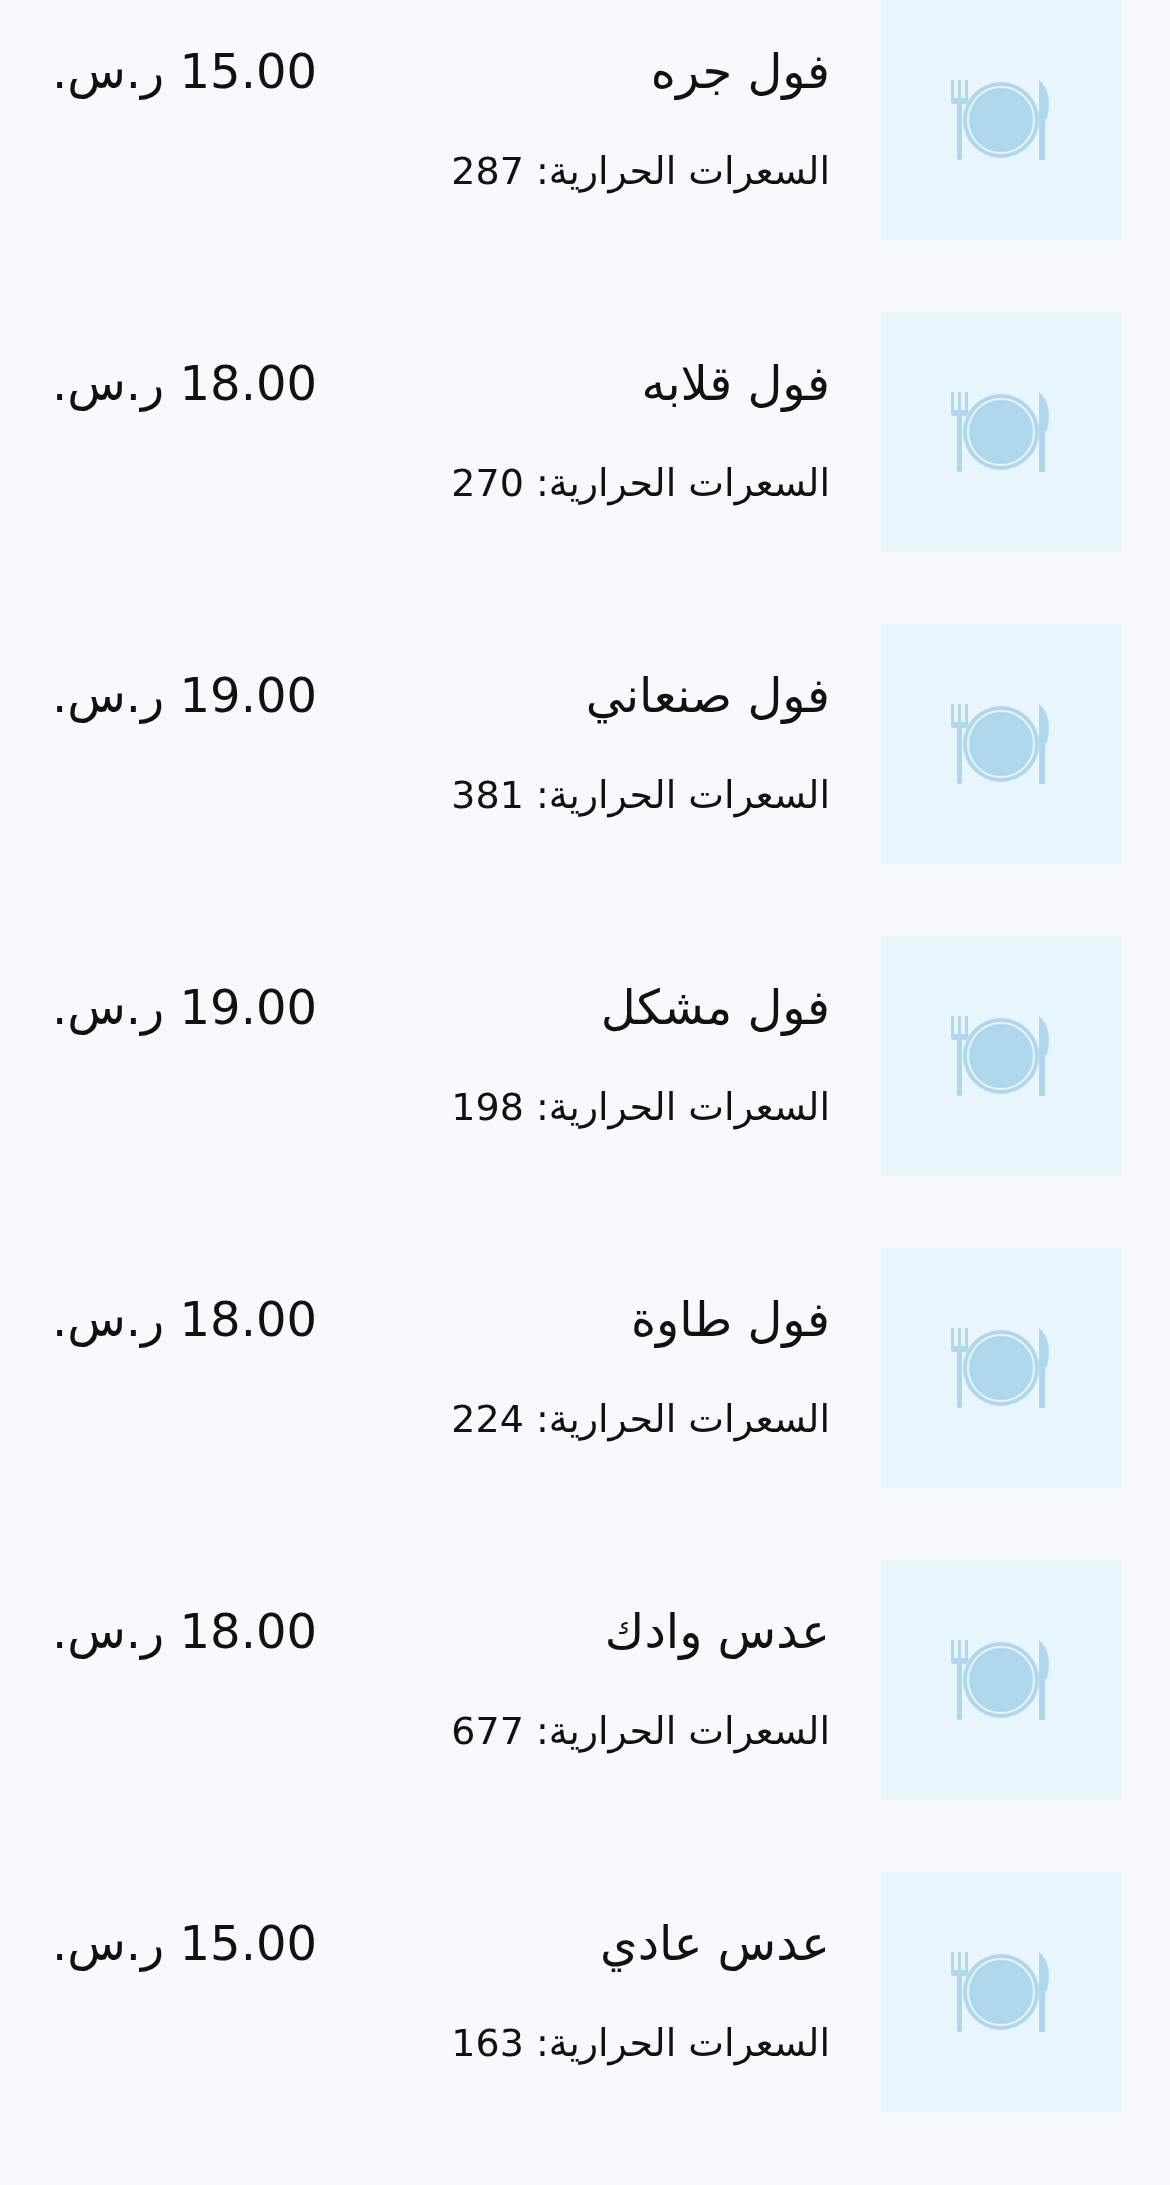  Describe the element at coordinates (640, 1108) in the screenshot. I see `calories-text: السعرات الحرارية: 198` at that location.